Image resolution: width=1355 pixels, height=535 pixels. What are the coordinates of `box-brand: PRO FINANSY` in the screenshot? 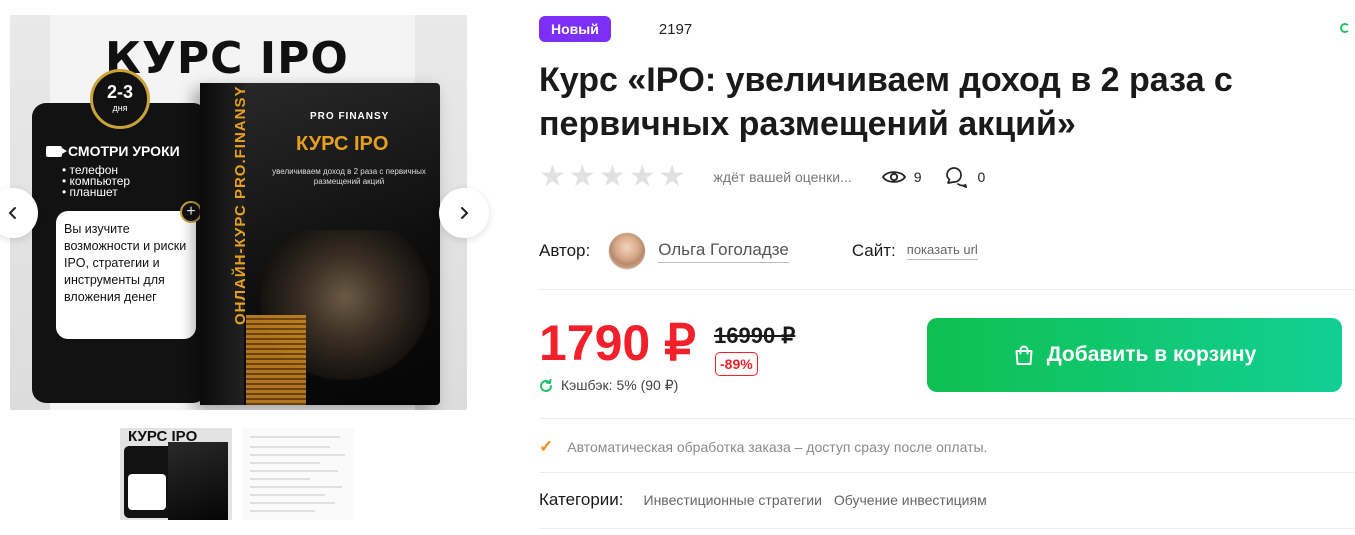 It's located at (350, 116).